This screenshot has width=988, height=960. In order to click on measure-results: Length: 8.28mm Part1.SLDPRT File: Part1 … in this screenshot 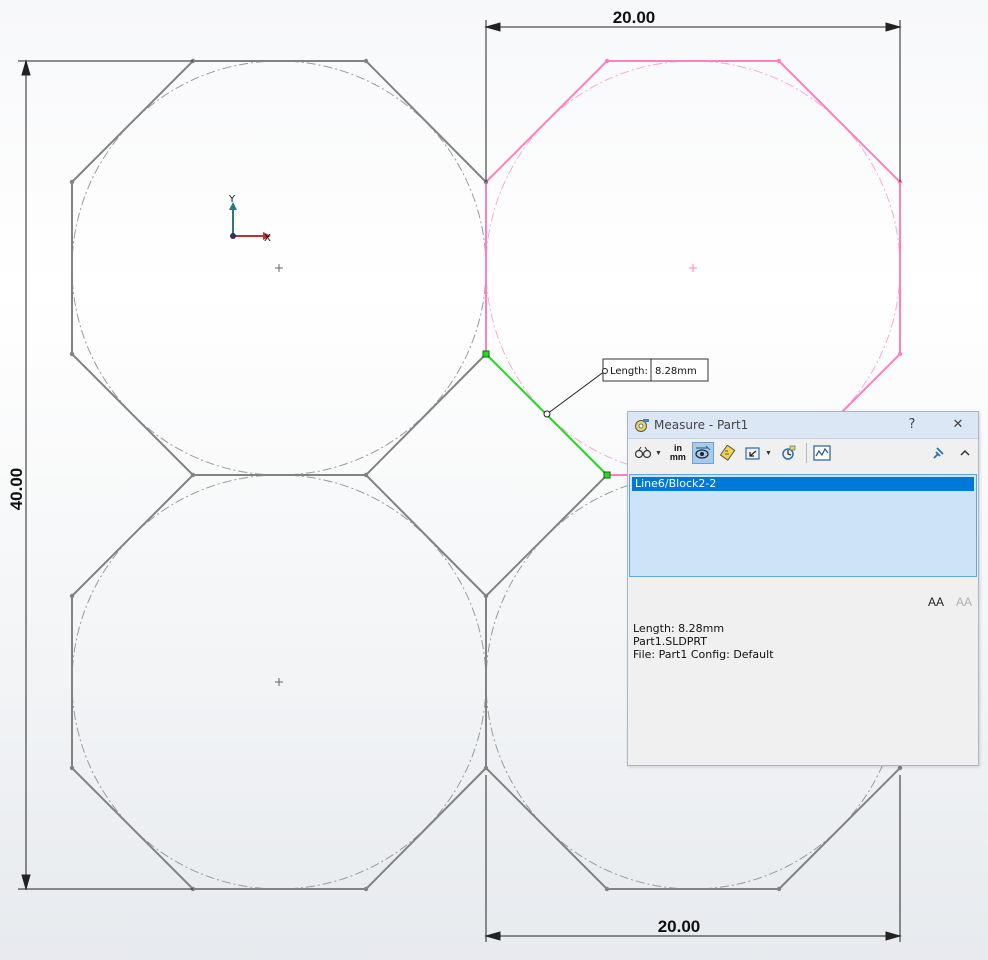, I will do `click(703, 641)`.